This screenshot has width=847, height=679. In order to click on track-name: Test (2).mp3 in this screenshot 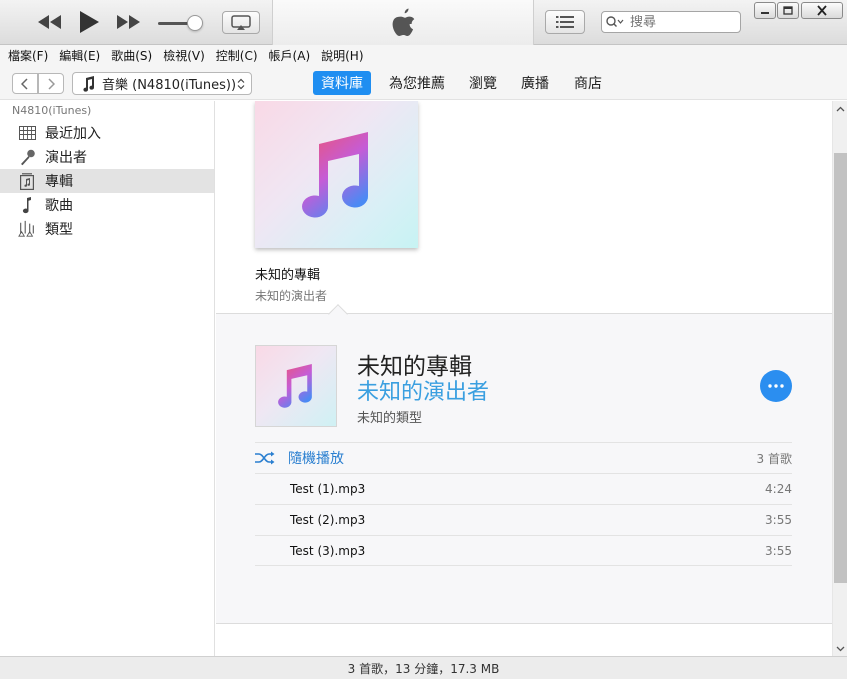, I will do `click(328, 520)`.